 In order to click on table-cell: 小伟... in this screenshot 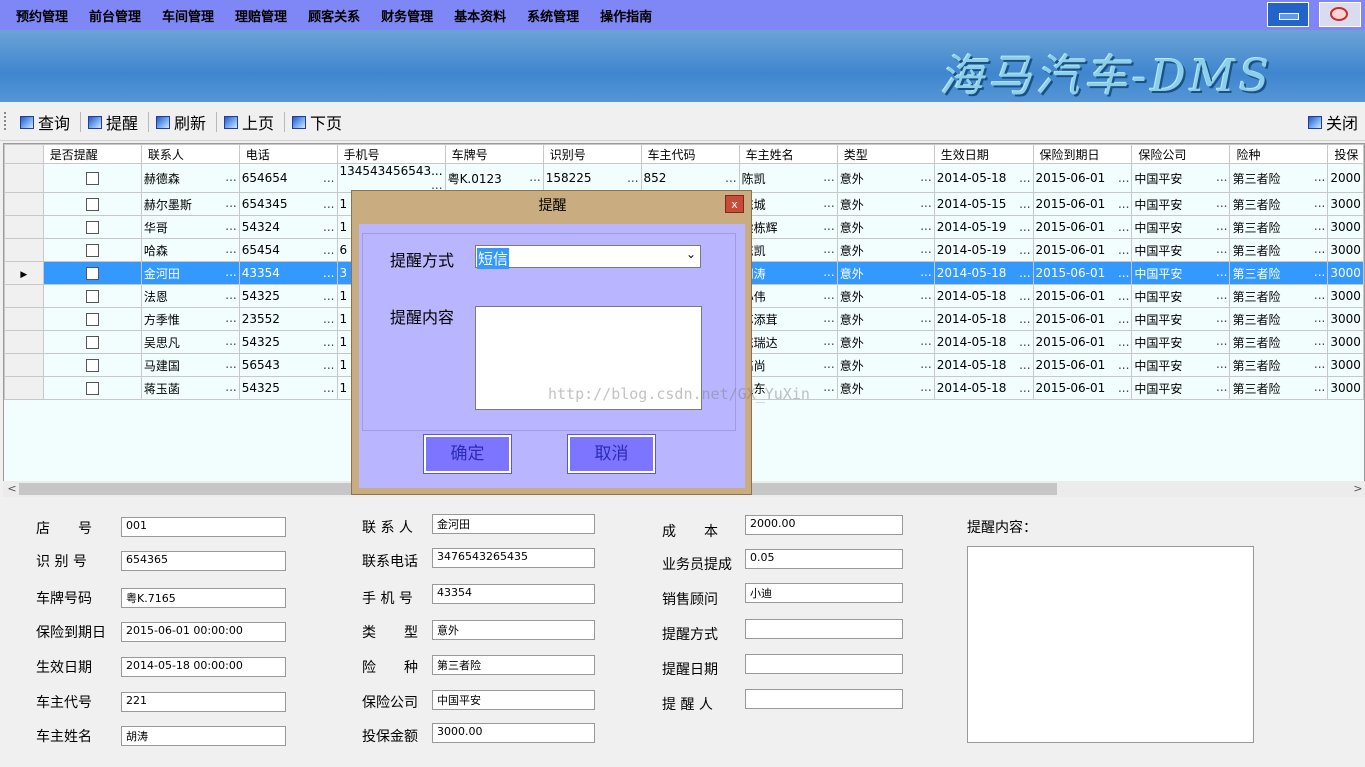, I will do `click(788, 296)`.